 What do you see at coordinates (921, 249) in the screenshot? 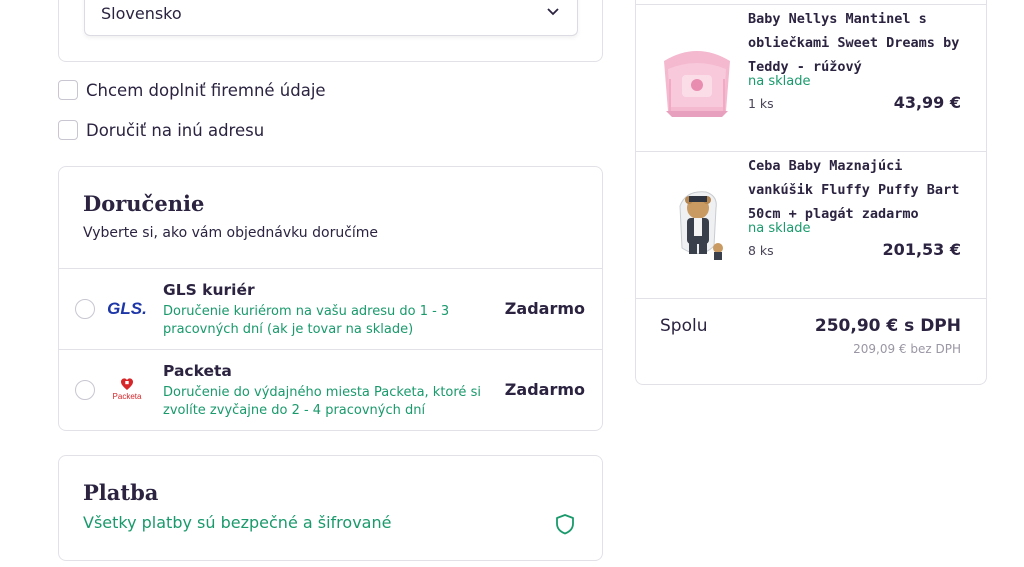
I see `product-price: 201,53 €` at bounding box center [921, 249].